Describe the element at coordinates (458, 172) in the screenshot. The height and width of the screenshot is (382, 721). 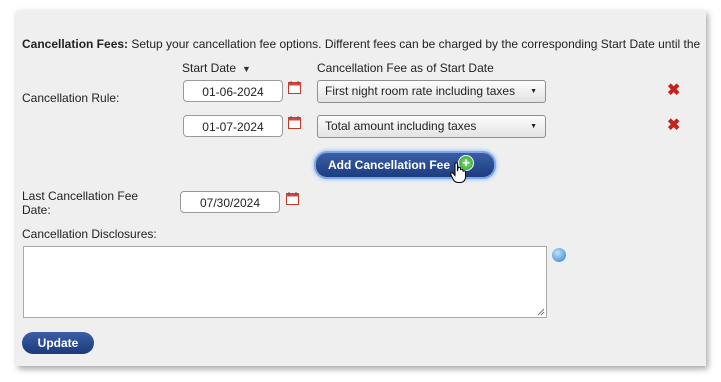
I see `hand-cursor-icon` at that location.